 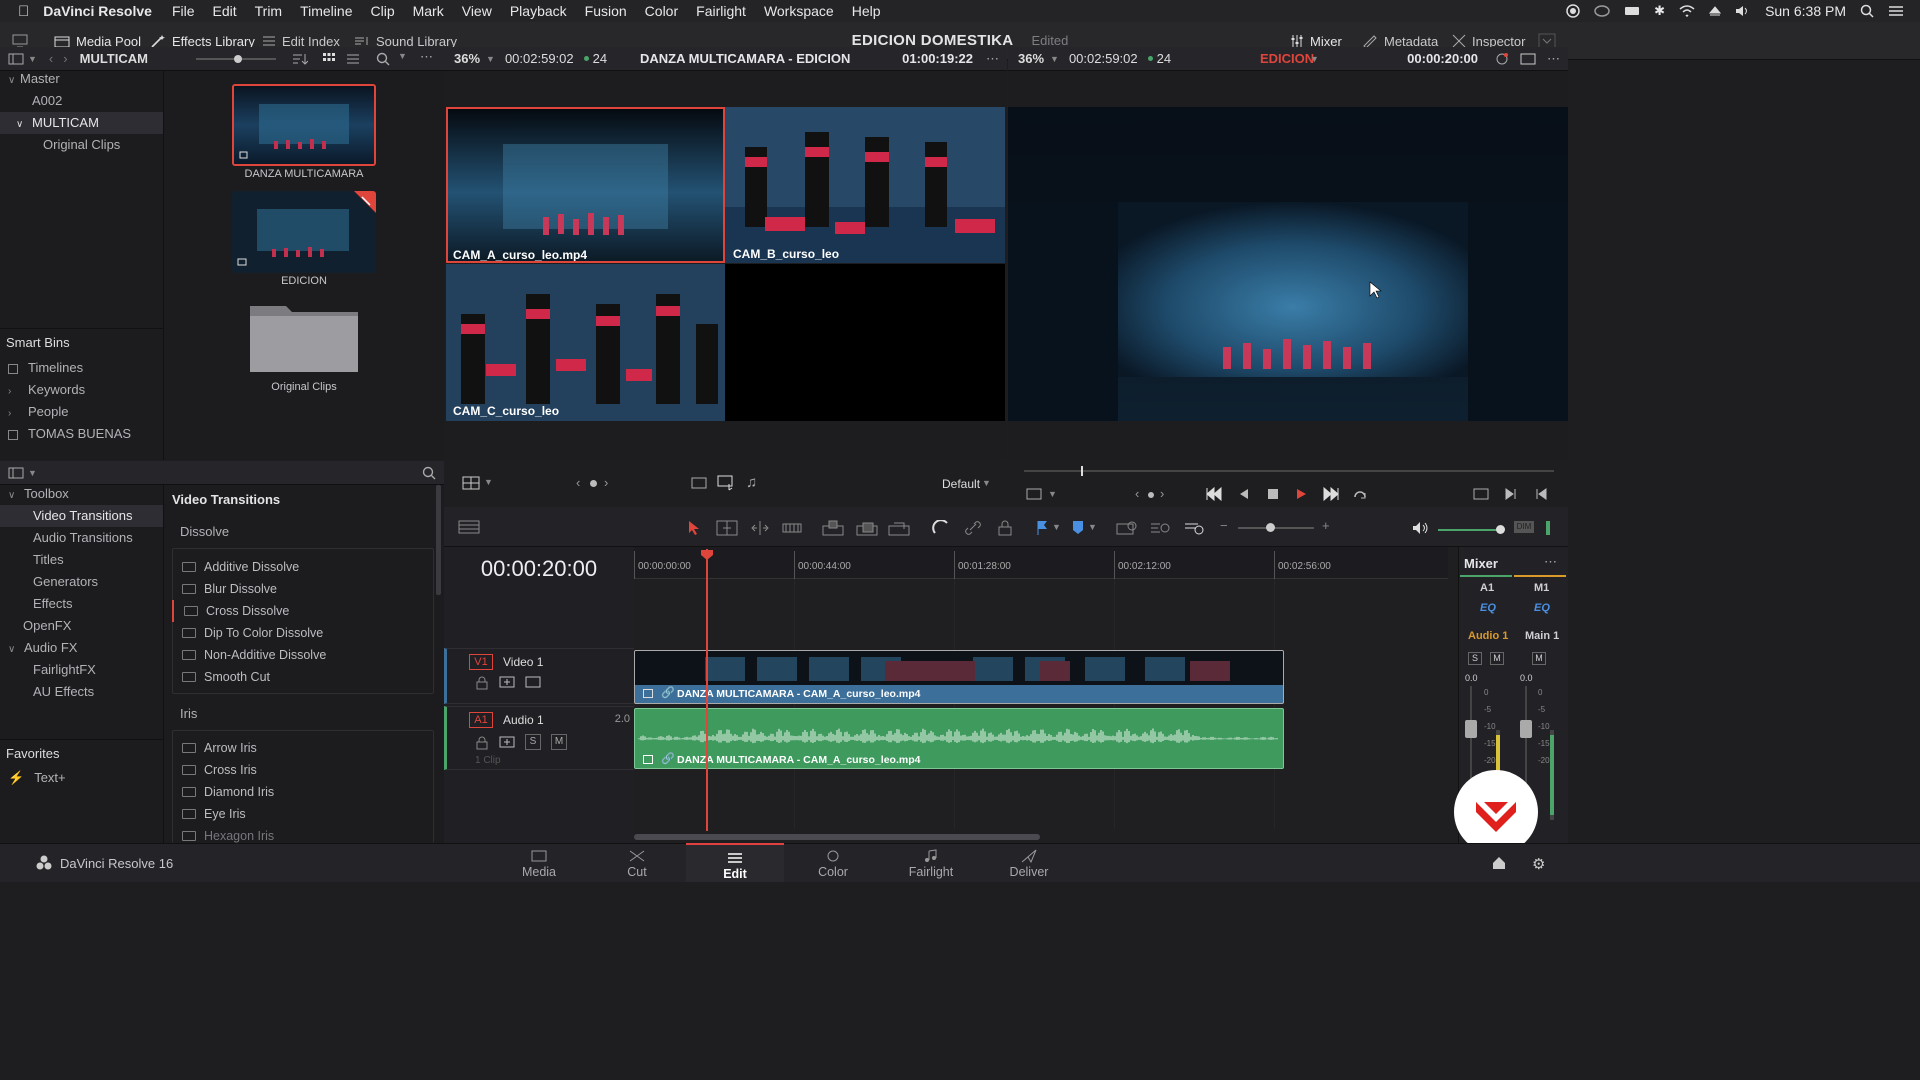 I want to click on clip-thumbnail-edicion, so click(x=304, y=232).